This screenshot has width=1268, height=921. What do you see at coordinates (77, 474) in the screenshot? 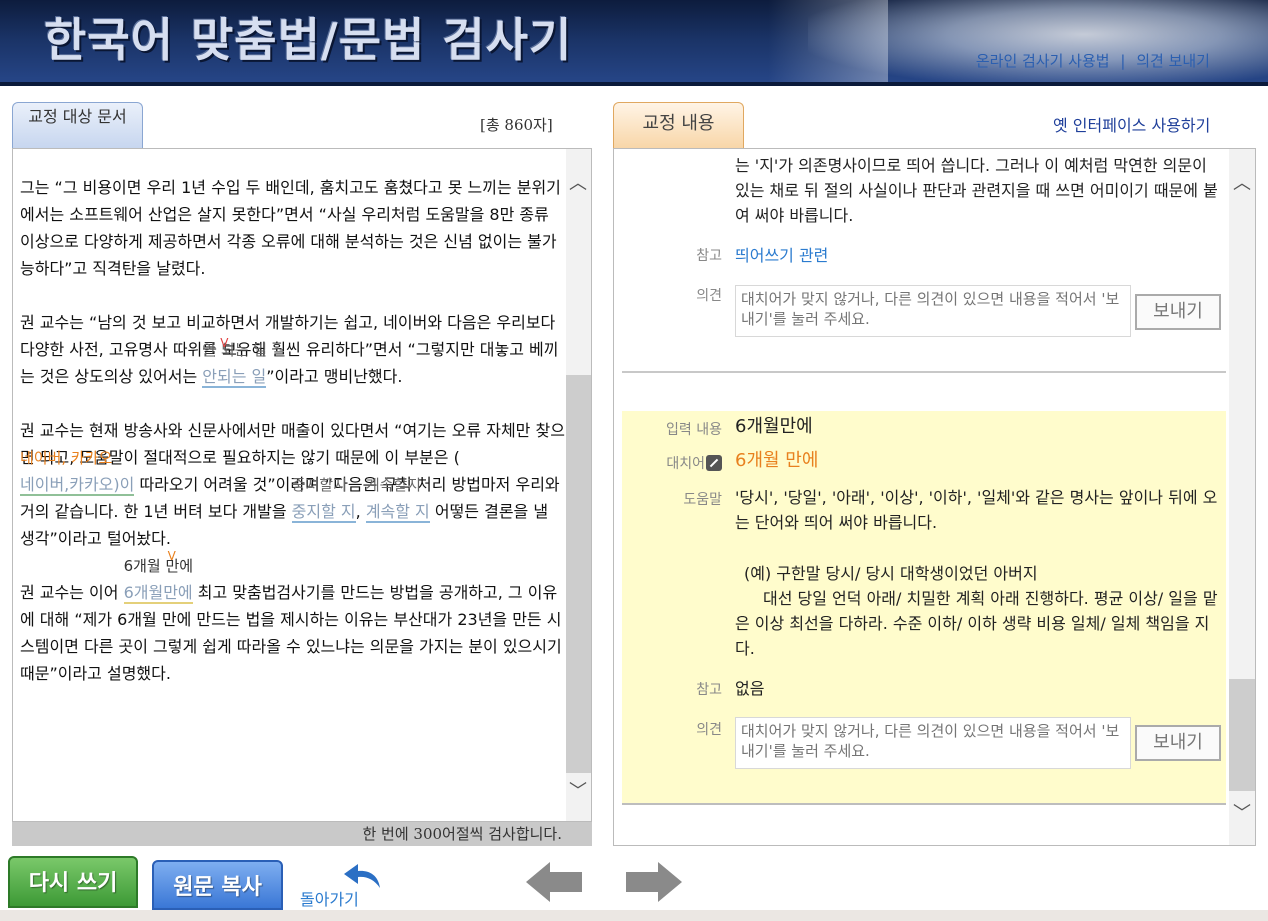
I see `error-word: 네이버, 카카오네이버,카카오)이` at bounding box center [77, 474].